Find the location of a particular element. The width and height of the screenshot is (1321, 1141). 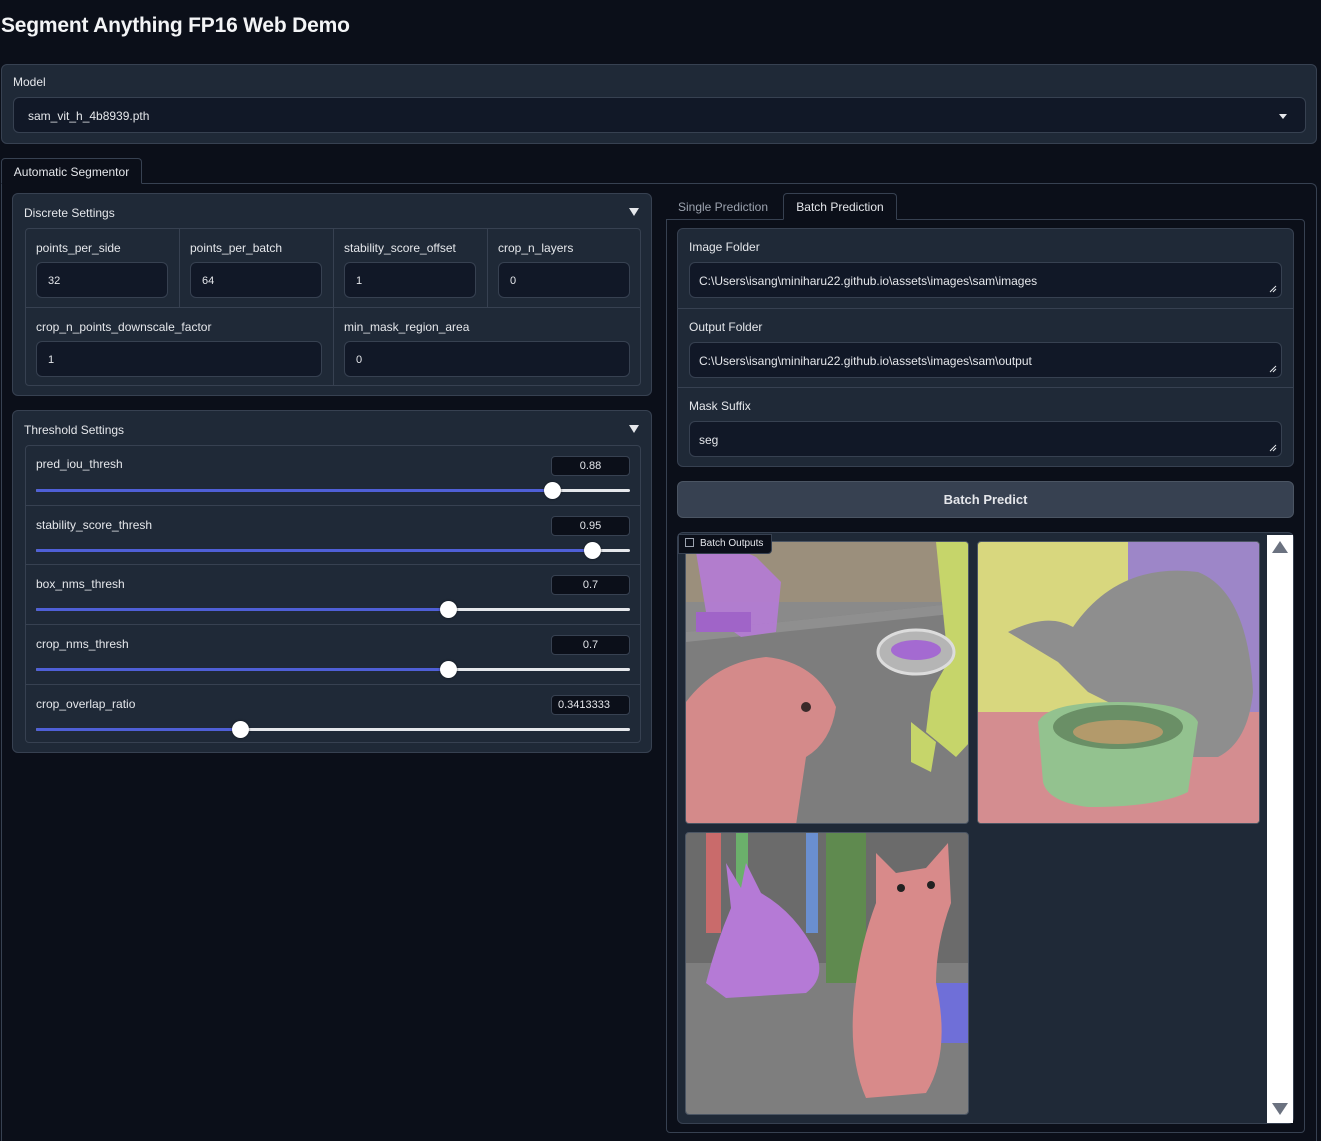

page-title: Segment Anything FP16 Web Demo is located at coordinates (175, 25).